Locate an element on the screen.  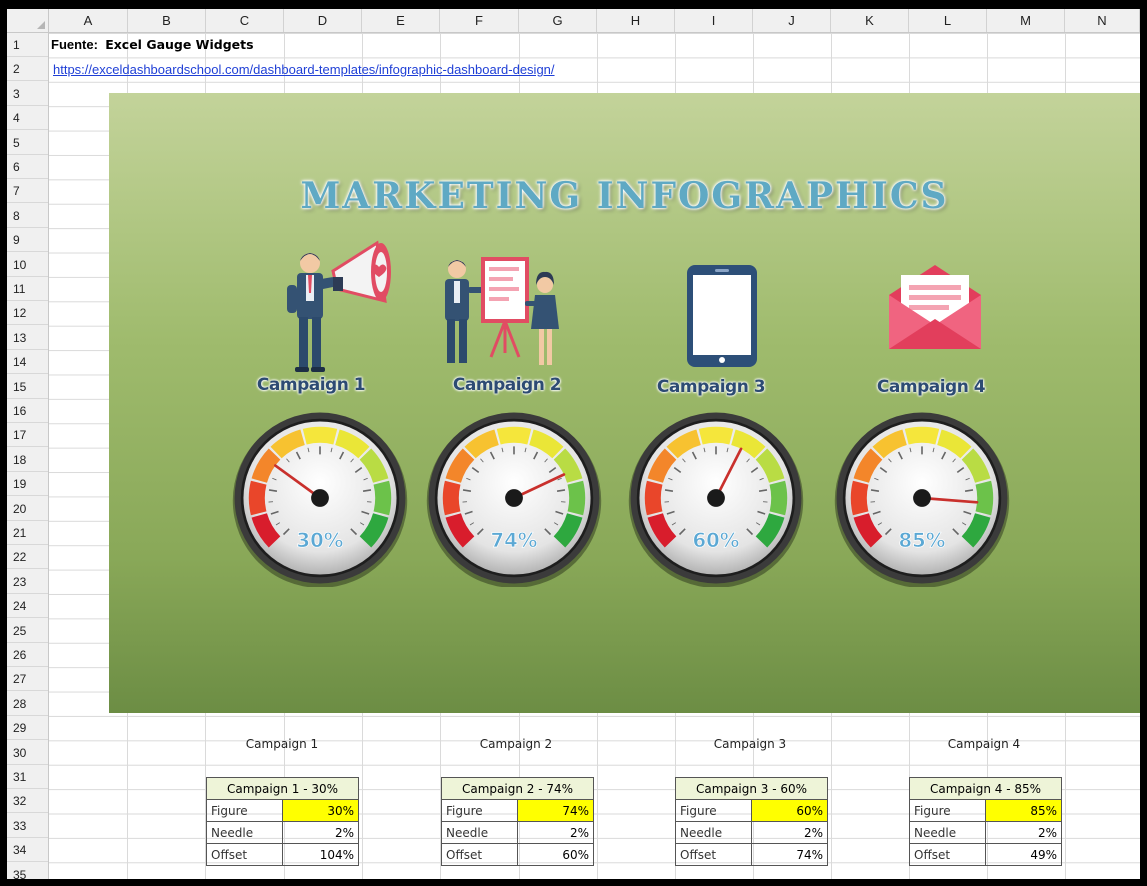
row-header: 35 is located at coordinates (27, 871).